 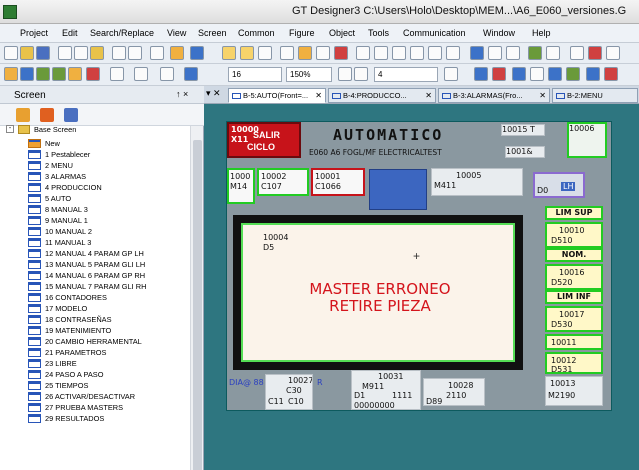 What do you see at coordinates (197, 53) in the screenshot?
I see `help-icon` at bounding box center [197, 53].